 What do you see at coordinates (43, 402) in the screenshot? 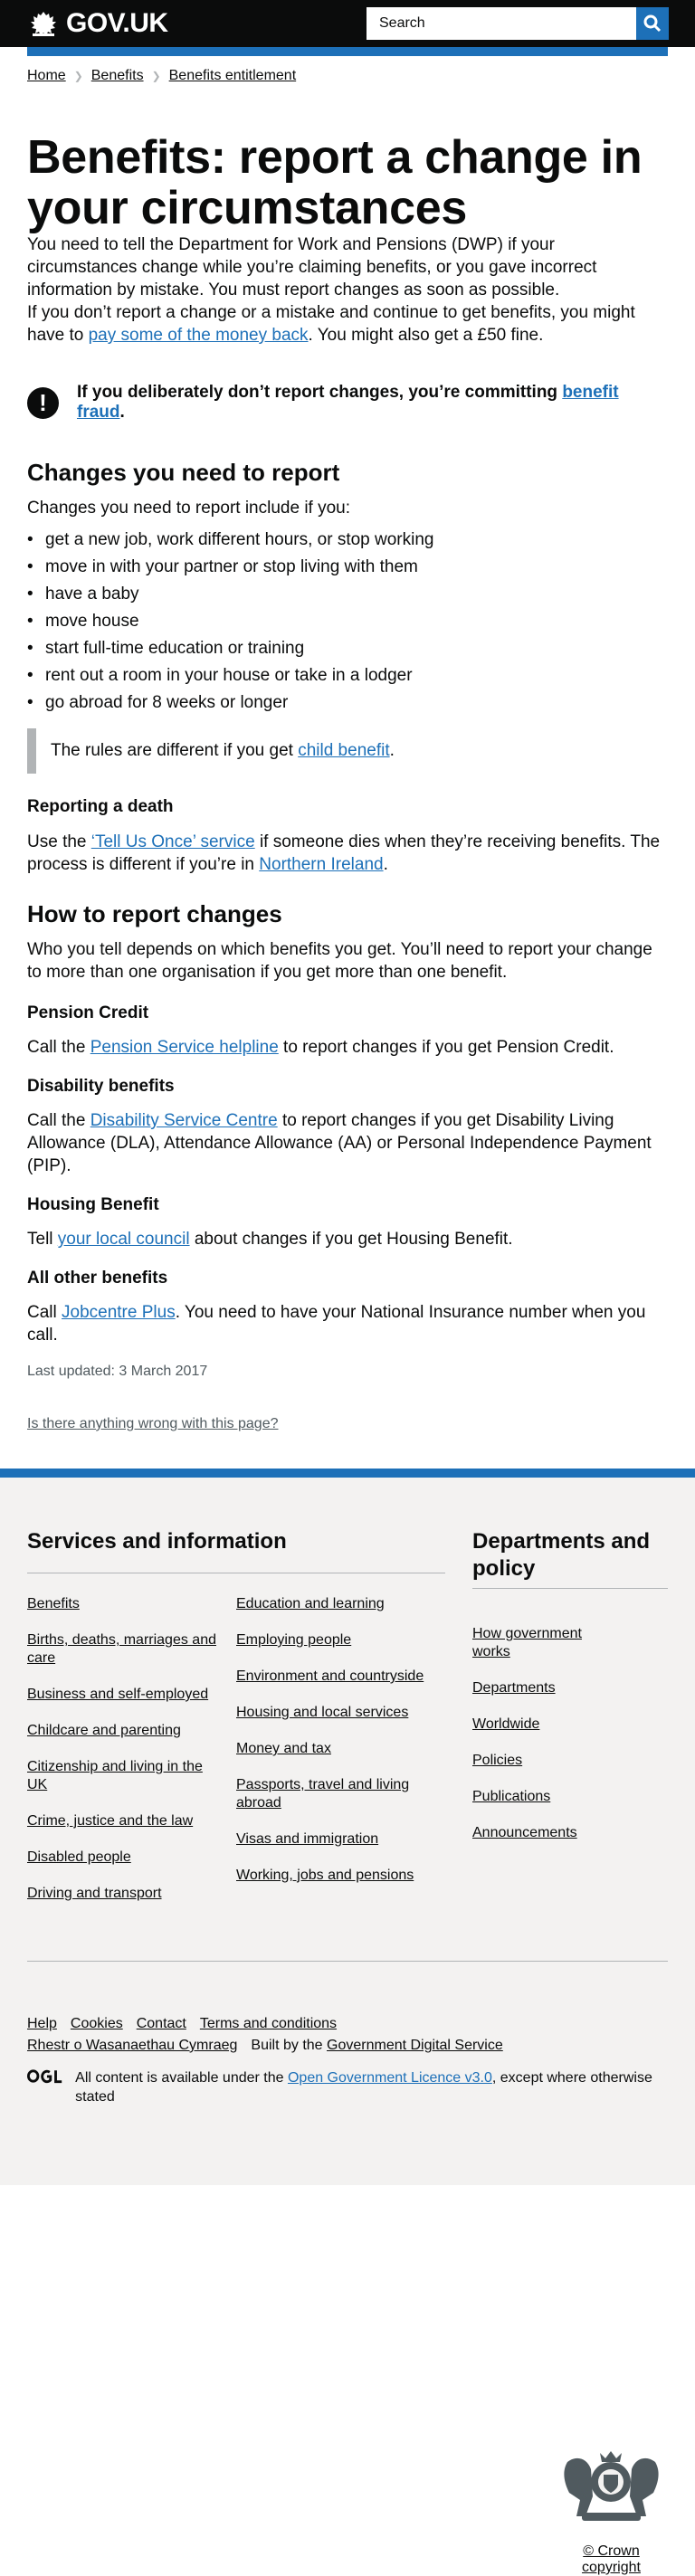
I see `warning-icon: !` at bounding box center [43, 402].